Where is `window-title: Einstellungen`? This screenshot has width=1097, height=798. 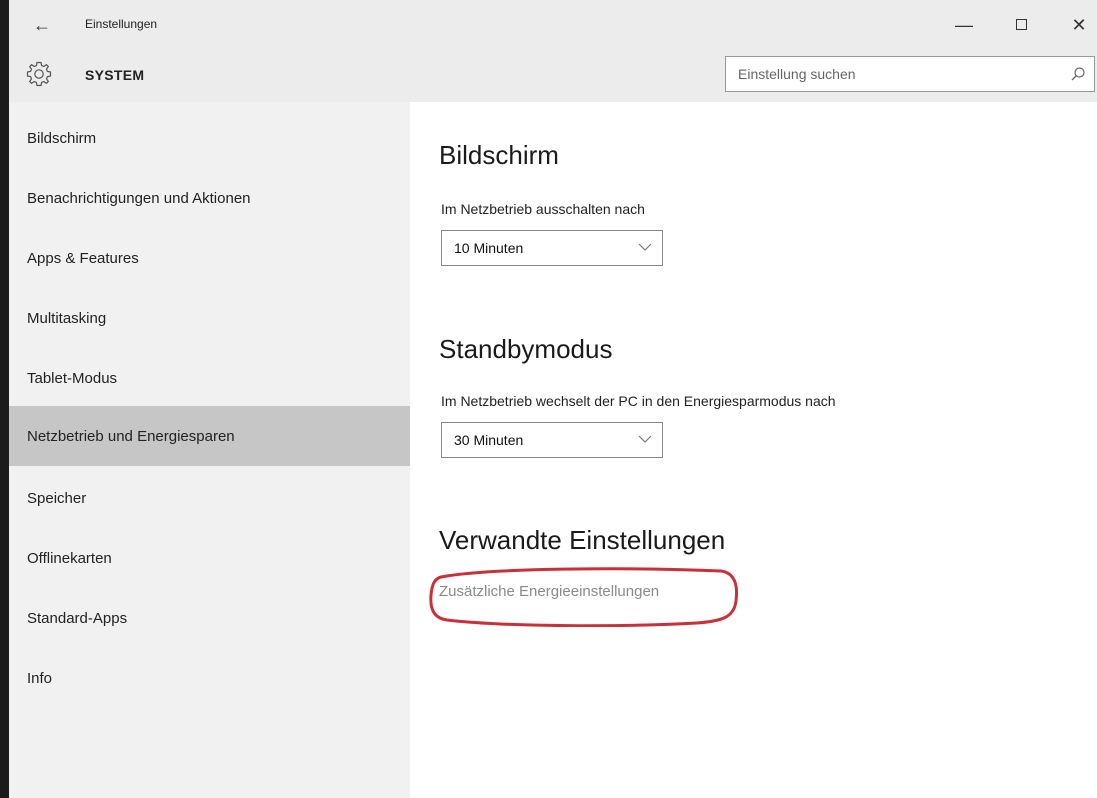
window-title: Einstellungen is located at coordinates (121, 24).